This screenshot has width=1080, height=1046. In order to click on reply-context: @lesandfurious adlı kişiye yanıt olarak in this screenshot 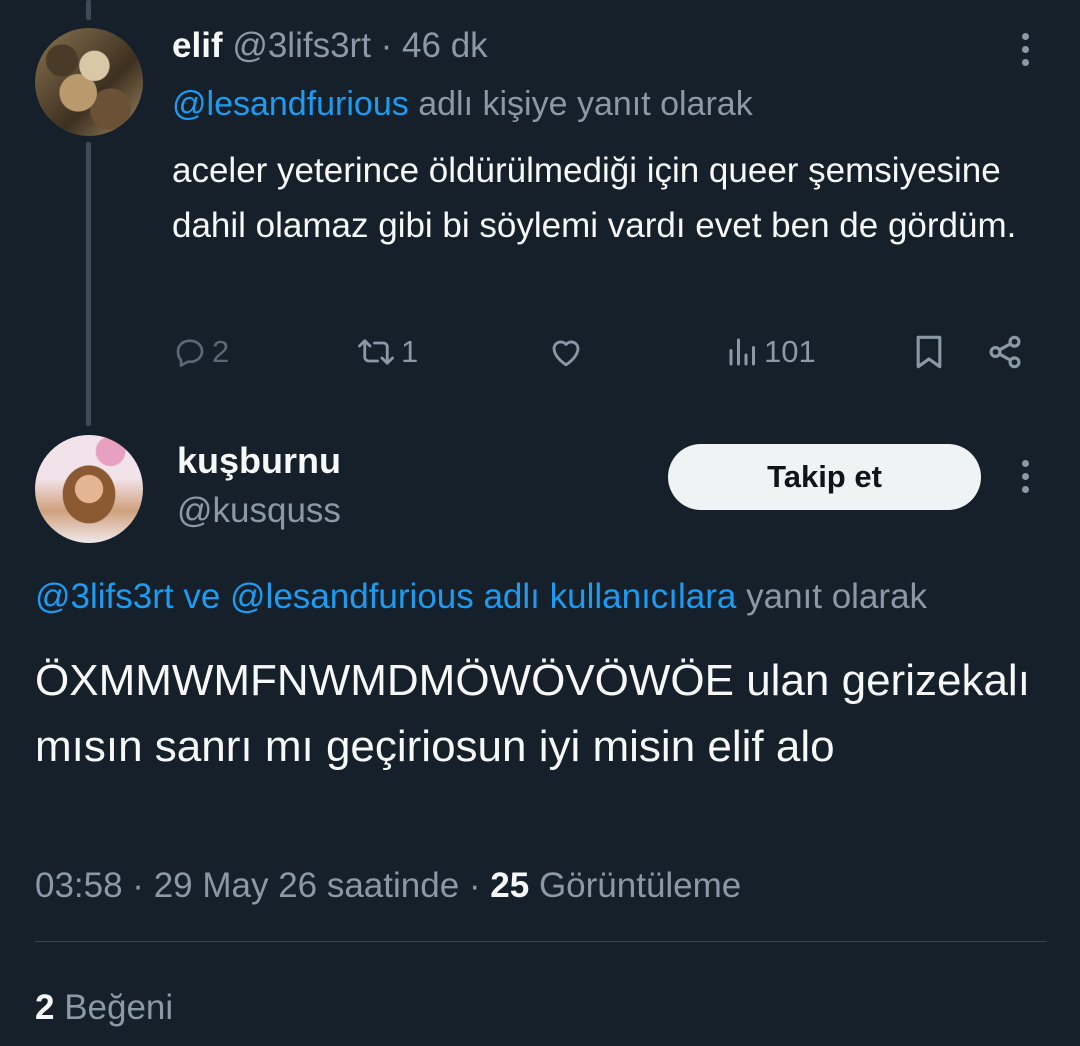, I will do `click(462, 104)`.